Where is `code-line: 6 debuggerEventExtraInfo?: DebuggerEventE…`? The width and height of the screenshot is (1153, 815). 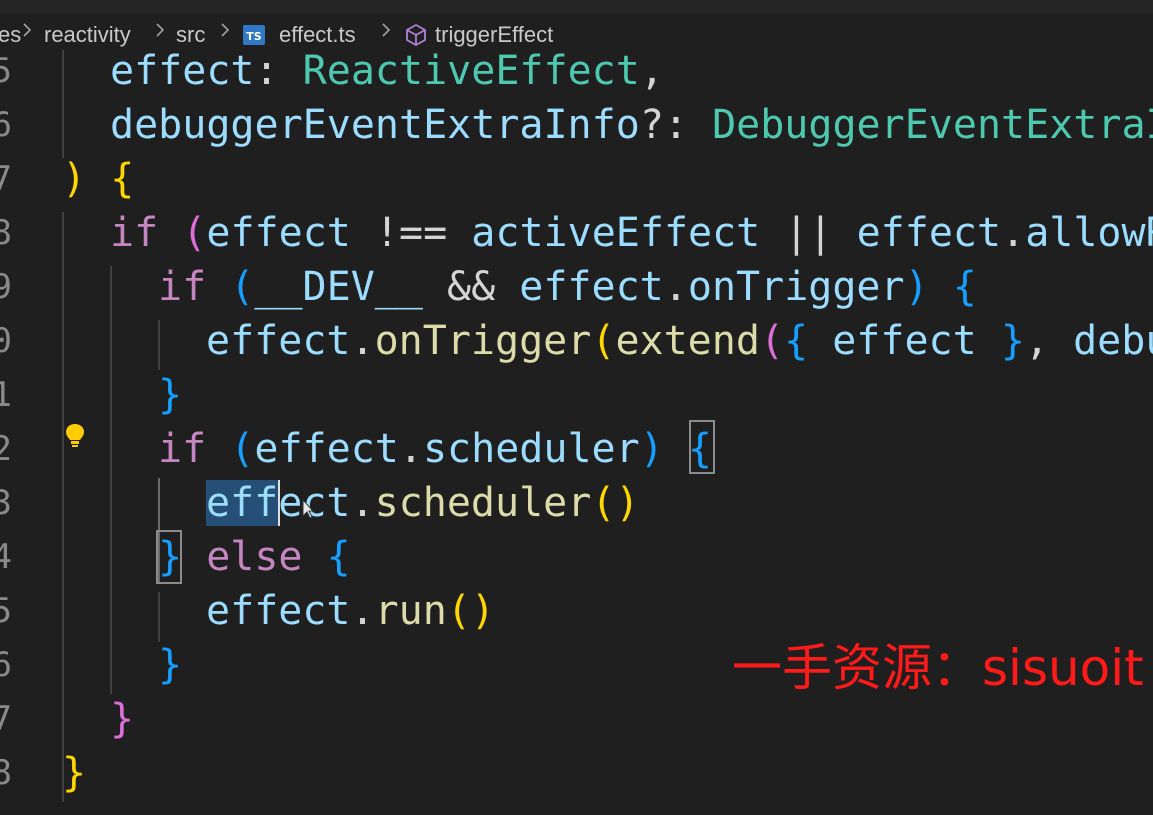
code-line: 6 debuggerEventExtraInfo?: DebuggerEventE… is located at coordinates (576, 125).